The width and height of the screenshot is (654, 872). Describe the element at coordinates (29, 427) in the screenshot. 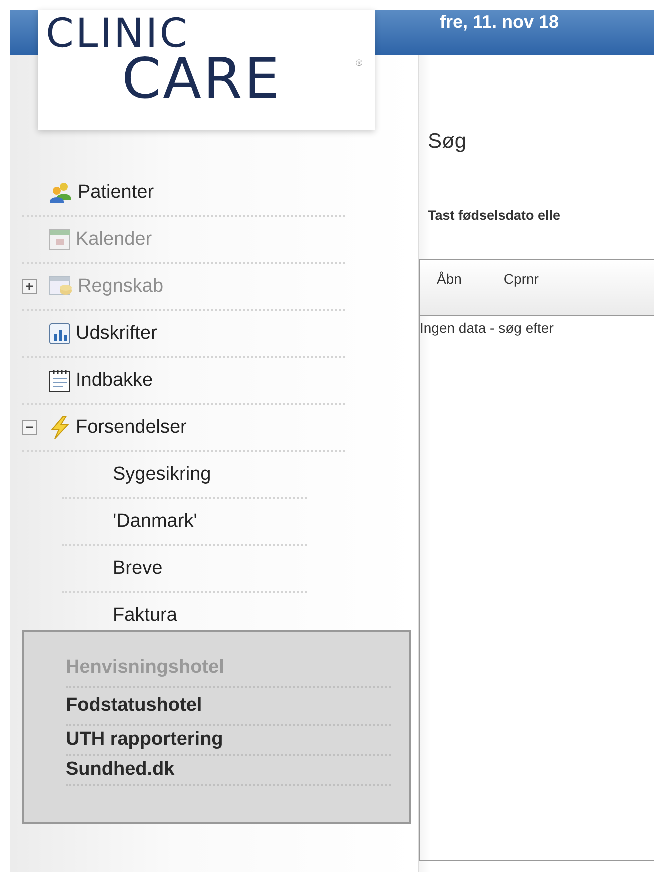

I see `collapse-toggle` at that location.